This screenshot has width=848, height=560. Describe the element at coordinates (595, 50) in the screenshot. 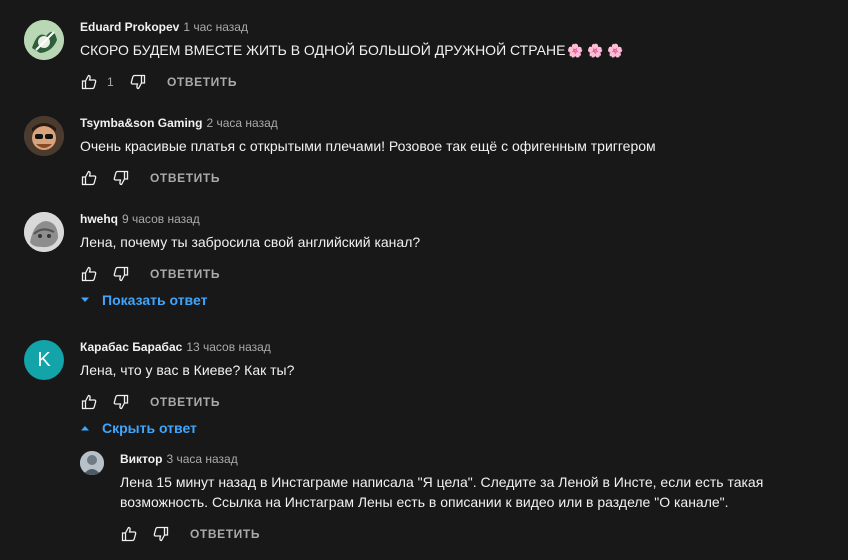

I see `flower-emoji: 🌸 🌸 🌸` at that location.